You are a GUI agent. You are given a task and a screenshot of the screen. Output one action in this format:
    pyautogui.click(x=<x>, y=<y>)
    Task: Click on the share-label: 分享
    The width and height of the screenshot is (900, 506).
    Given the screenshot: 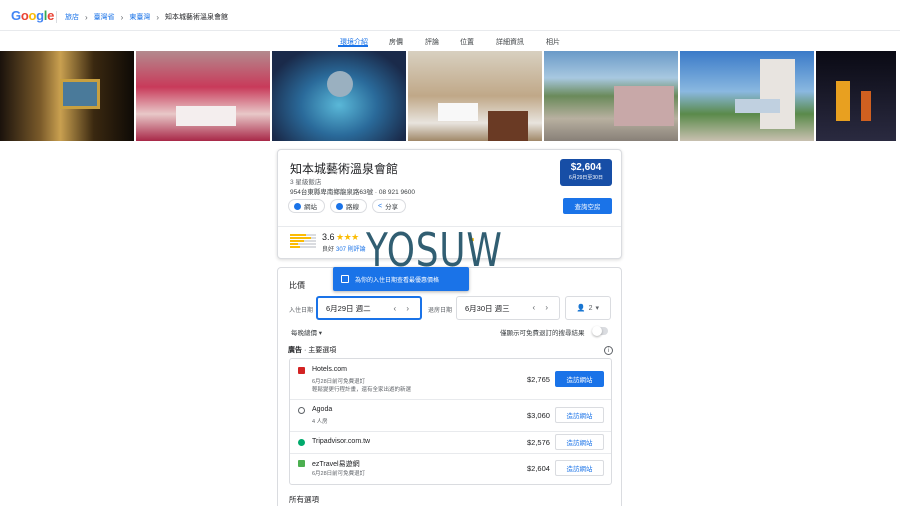 What is the action you would take?
    pyautogui.click(x=392, y=207)
    